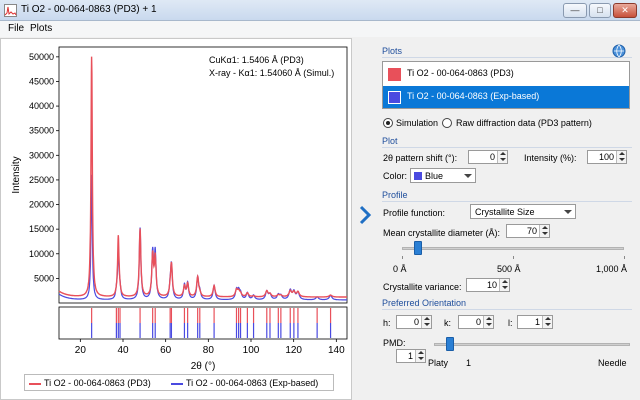  What do you see at coordinates (502, 157) in the screenshot?
I see `shift-spin-arrows` at bounding box center [502, 157].